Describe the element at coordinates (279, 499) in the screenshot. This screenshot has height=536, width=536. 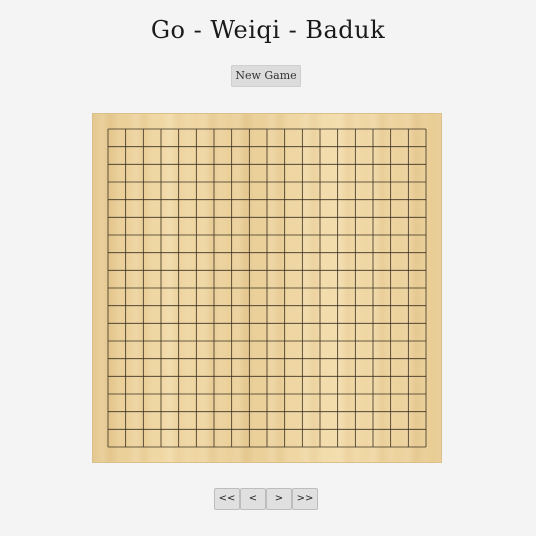
I see `next-move-button: >` at that location.